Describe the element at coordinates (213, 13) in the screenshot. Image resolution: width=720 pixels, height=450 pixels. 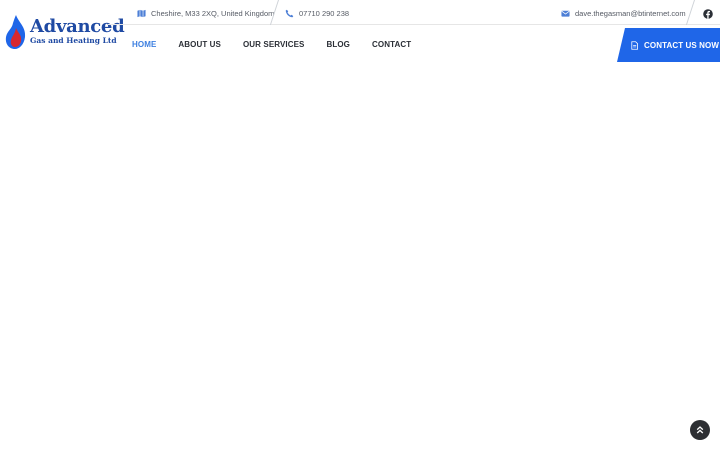
I see `address-text: Cheshire, M33 2XQ, United Kingdom` at that location.